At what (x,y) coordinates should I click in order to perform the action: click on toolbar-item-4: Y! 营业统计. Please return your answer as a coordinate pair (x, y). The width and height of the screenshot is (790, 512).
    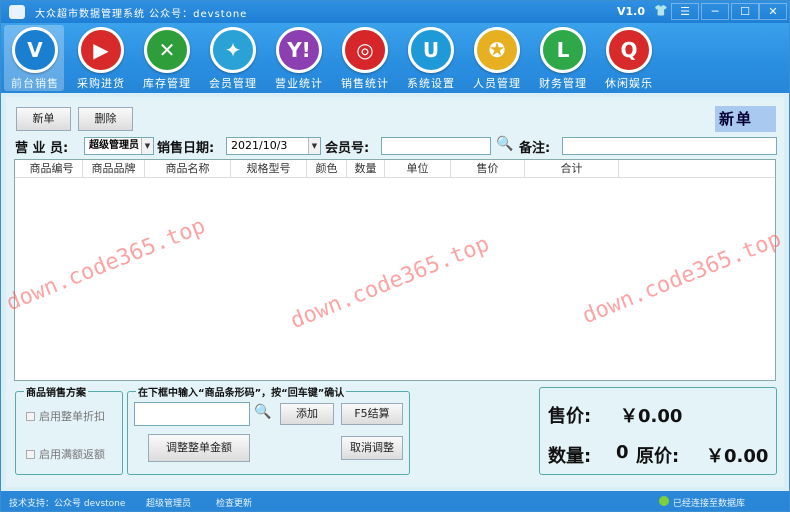
    Looking at the image, I should click on (298, 58).